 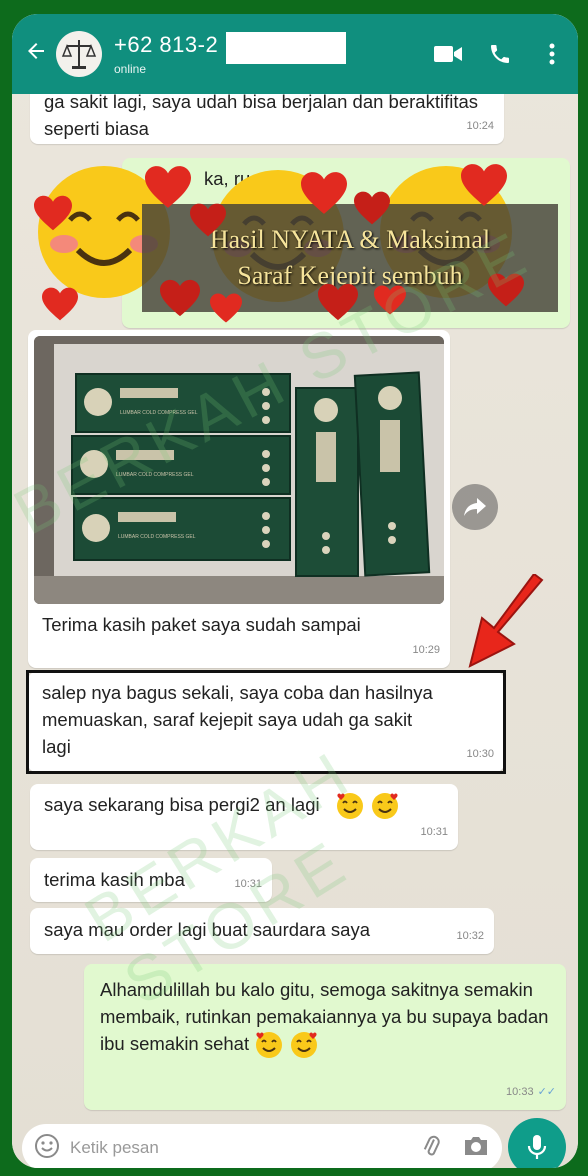 What do you see at coordinates (506, 621) in the screenshot?
I see `pointer-arrow-icon` at bounding box center [506, 621].